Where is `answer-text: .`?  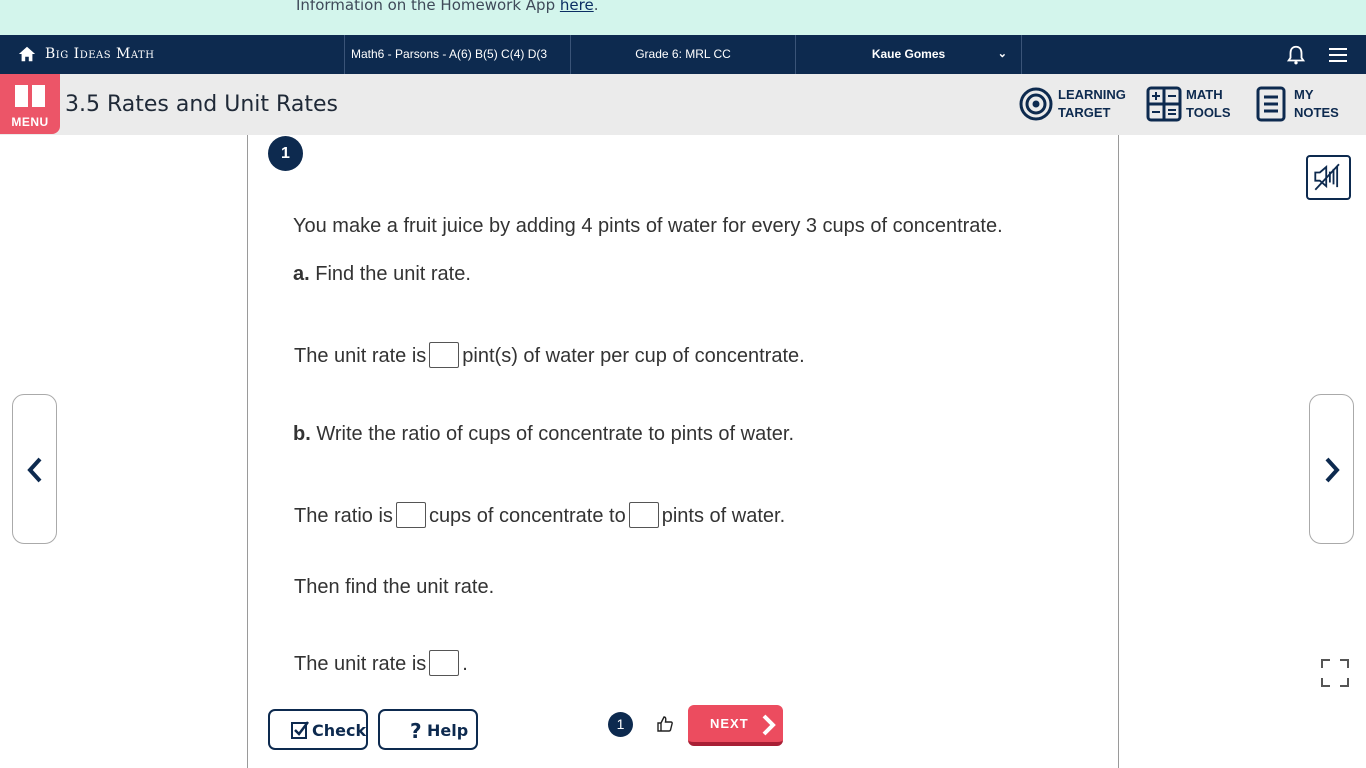 answer-text: . is located at coordinates (465, 664).